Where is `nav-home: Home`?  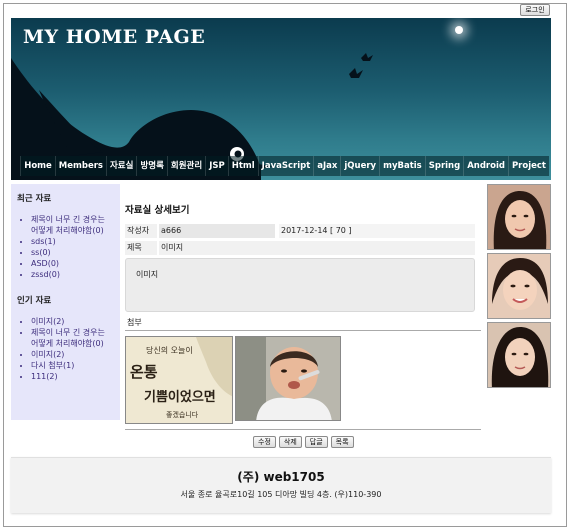
nav-home: Home is located at coordinates (37, 166).